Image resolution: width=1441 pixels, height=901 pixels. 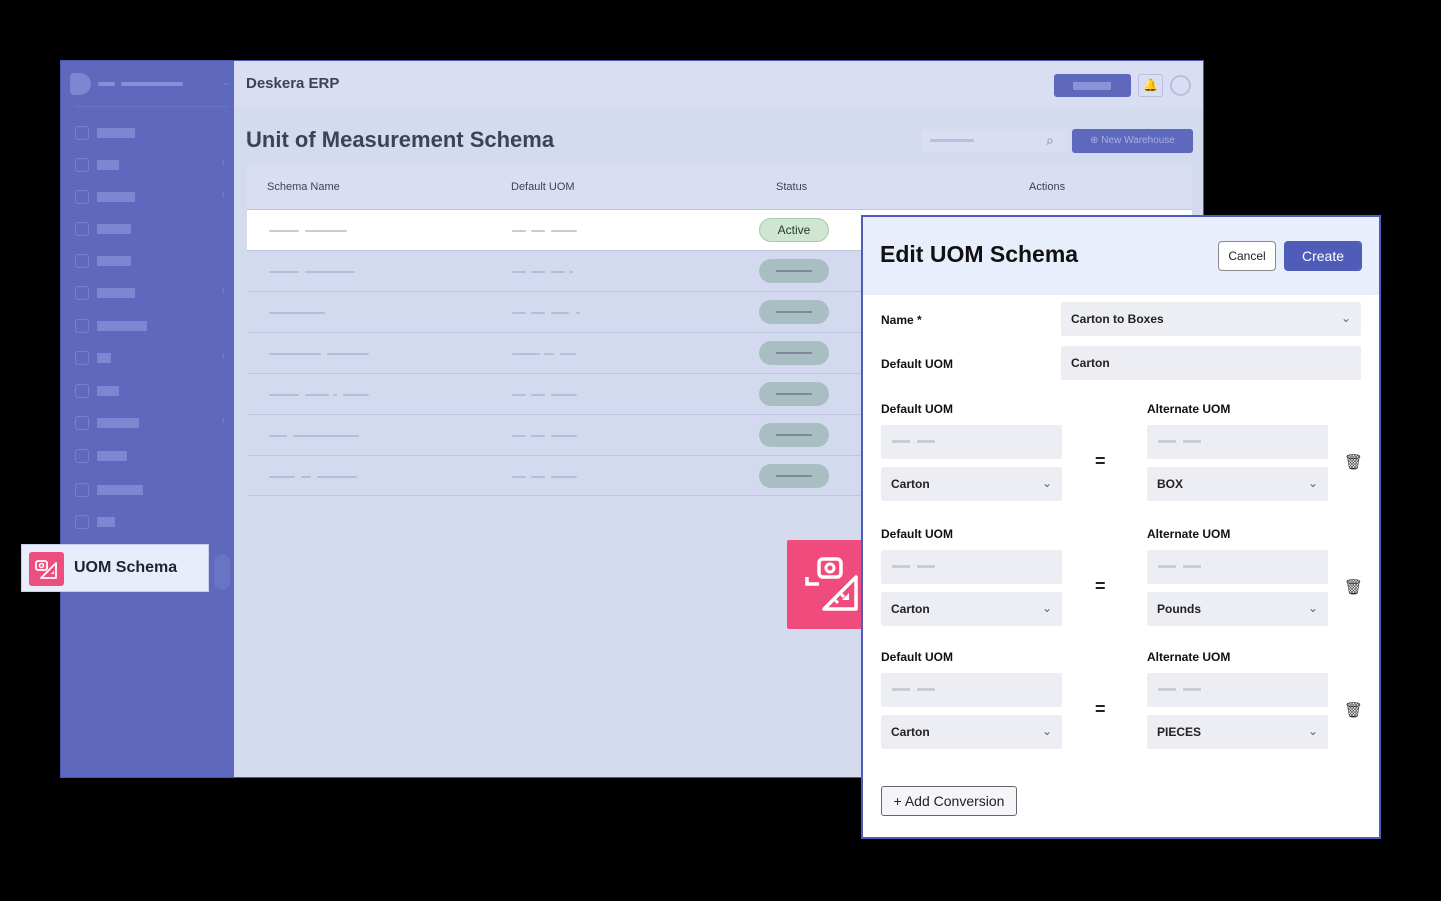 I want to click on default-uom-value: Carton, so click(x=1090, y=363).